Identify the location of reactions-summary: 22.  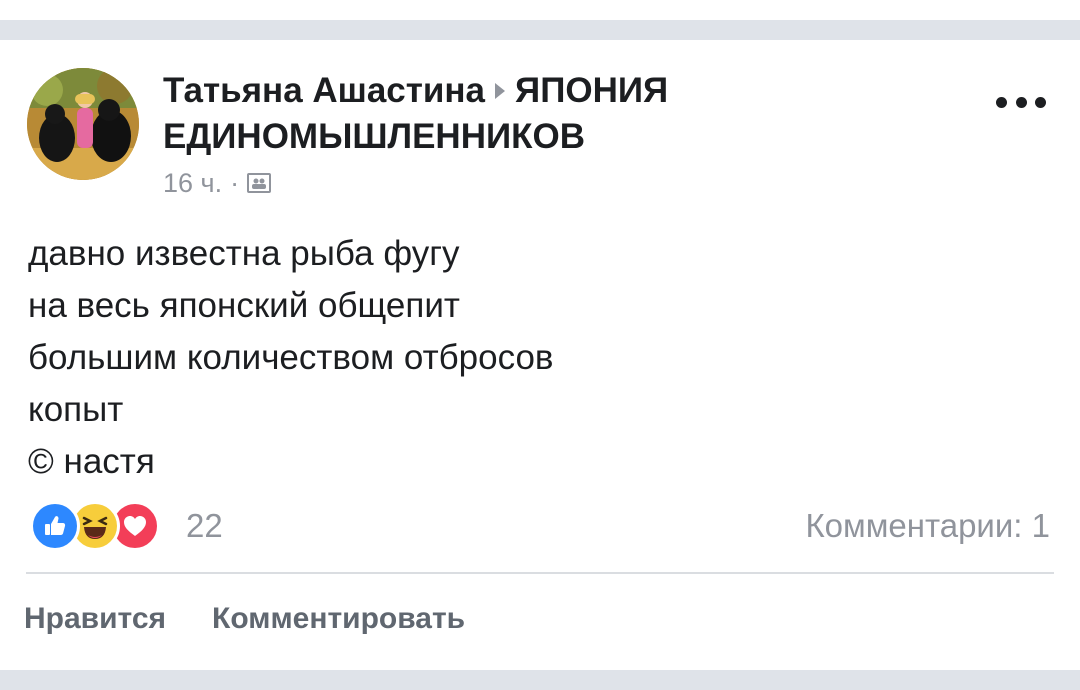
(126, 526).